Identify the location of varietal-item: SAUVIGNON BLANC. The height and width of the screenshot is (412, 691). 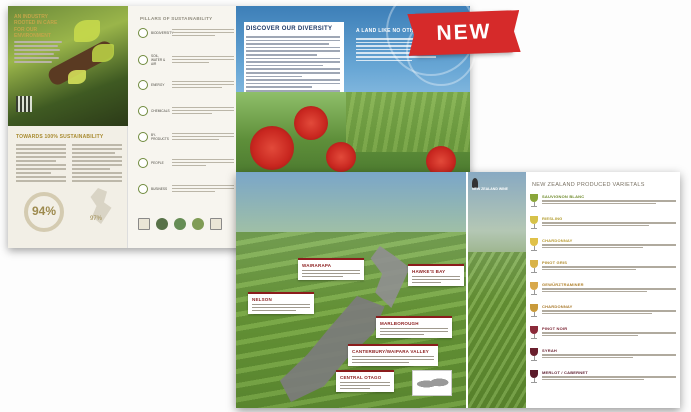
(603, 204).